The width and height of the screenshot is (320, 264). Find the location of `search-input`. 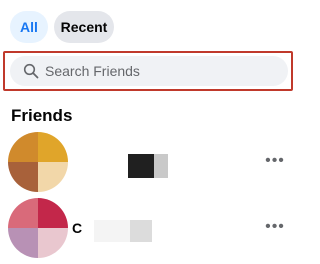

search-input is located at coordinates (155, 71).